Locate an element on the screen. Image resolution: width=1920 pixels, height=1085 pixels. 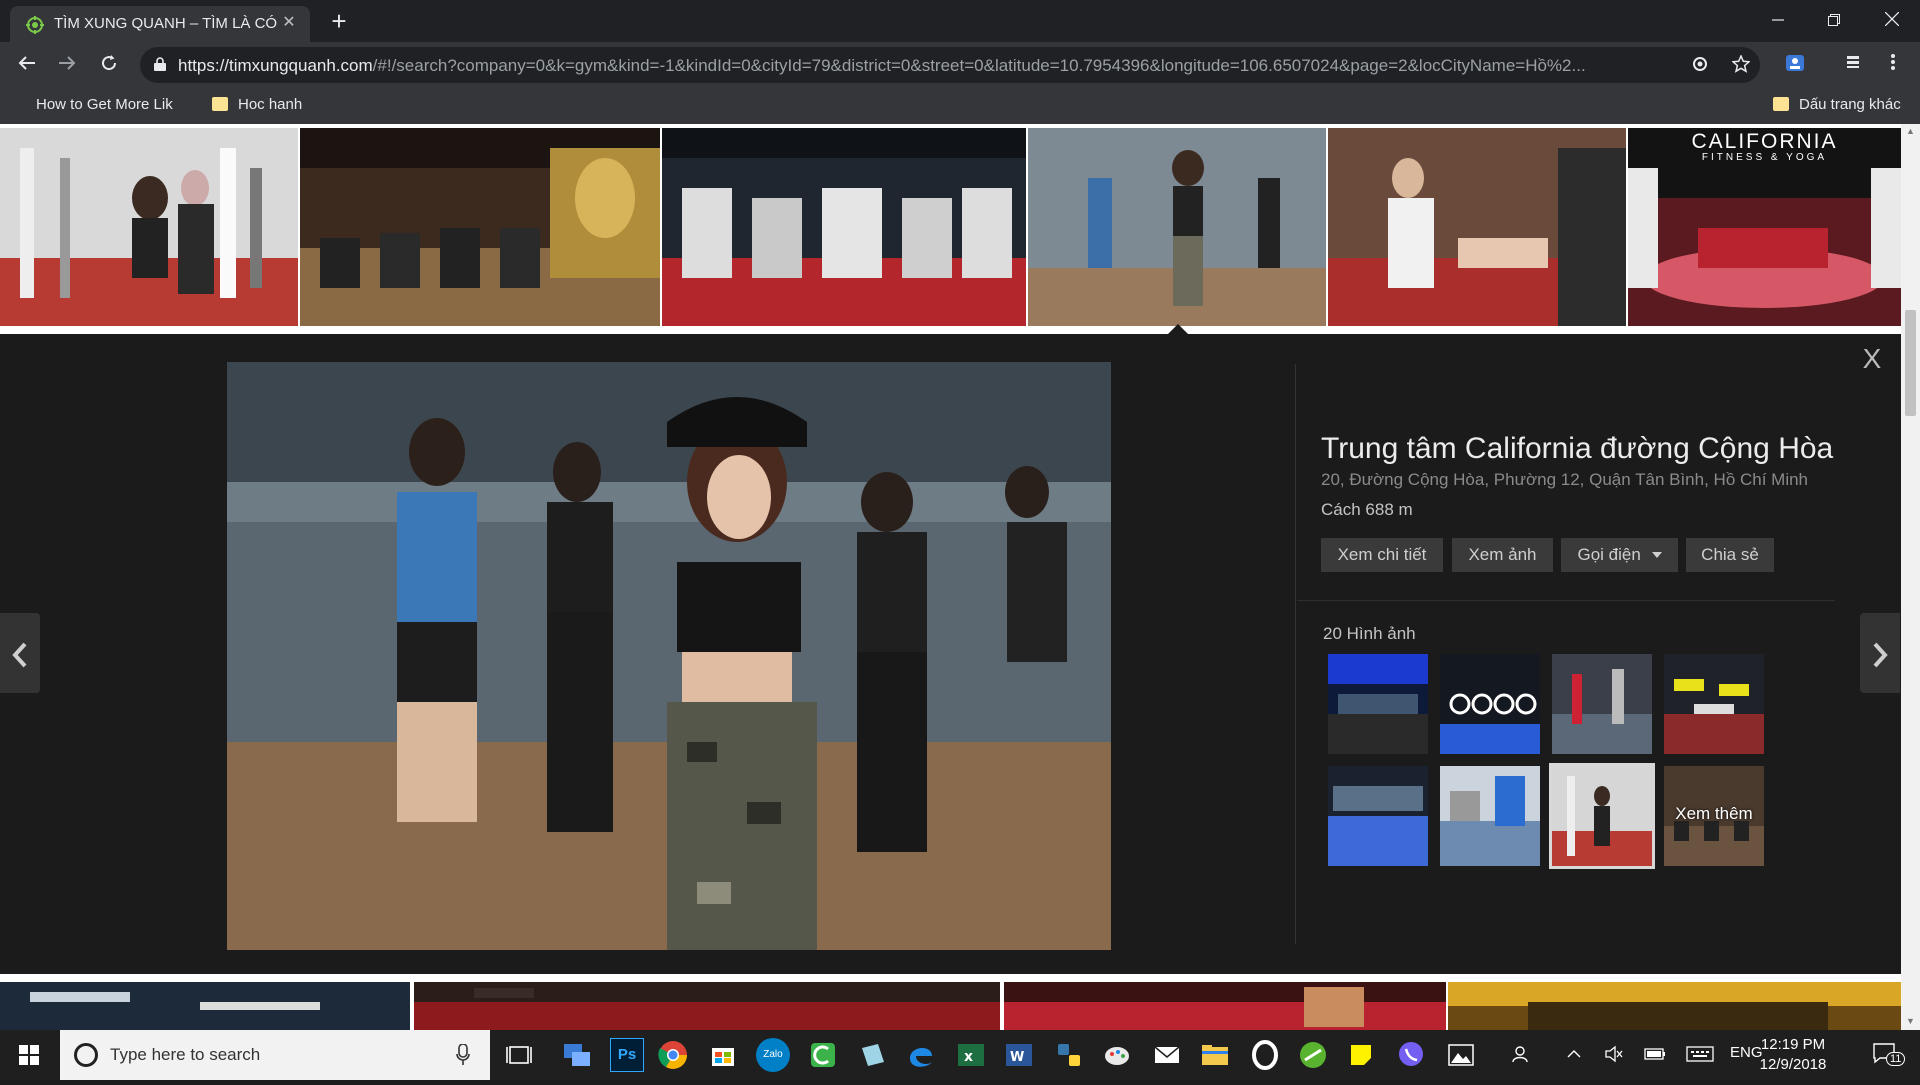
svg-text: x is located at coordinates (968, 1057).